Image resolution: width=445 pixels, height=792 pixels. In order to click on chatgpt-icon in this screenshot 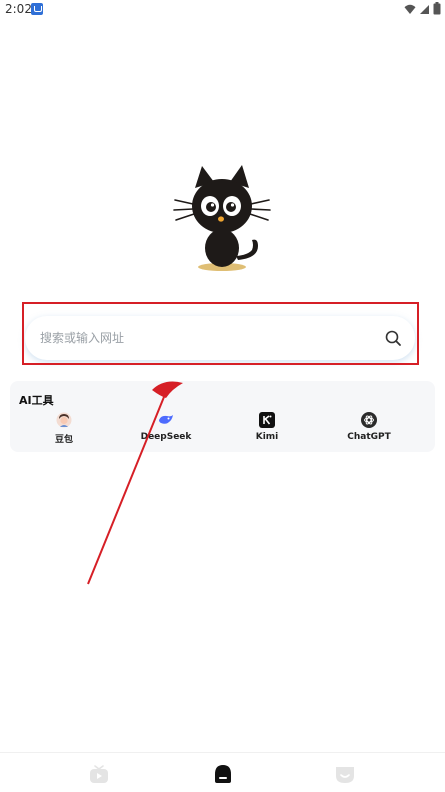, I will do `click(369, 420)`.